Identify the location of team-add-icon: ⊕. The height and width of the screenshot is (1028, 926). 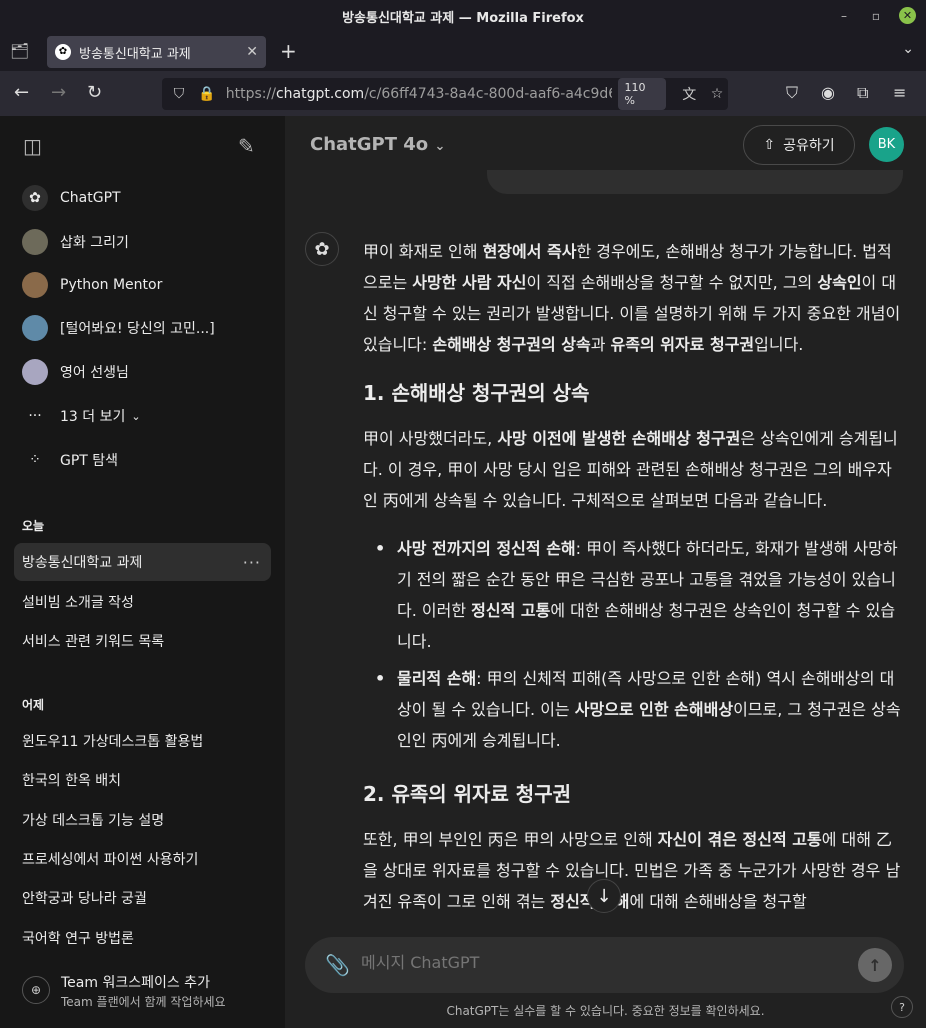
(36, 990).